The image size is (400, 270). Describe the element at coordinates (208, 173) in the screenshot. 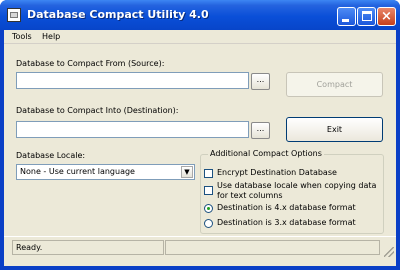

I see `encrypt-checkbox` at that location.